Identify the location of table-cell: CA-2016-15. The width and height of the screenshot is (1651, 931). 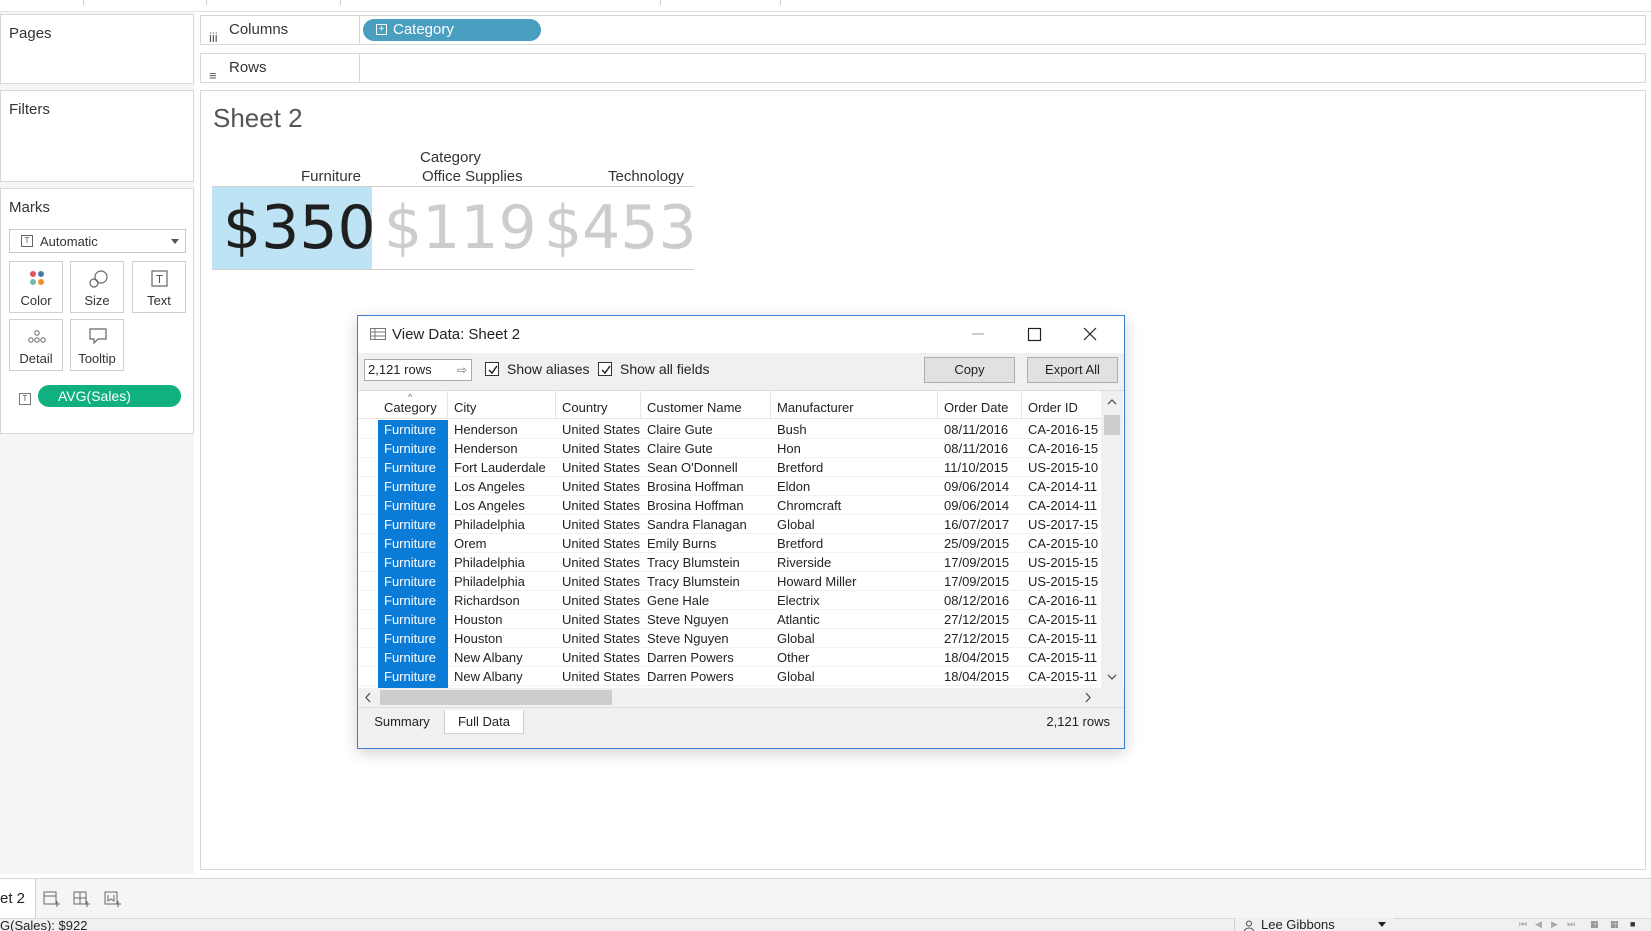
(1062, 448).